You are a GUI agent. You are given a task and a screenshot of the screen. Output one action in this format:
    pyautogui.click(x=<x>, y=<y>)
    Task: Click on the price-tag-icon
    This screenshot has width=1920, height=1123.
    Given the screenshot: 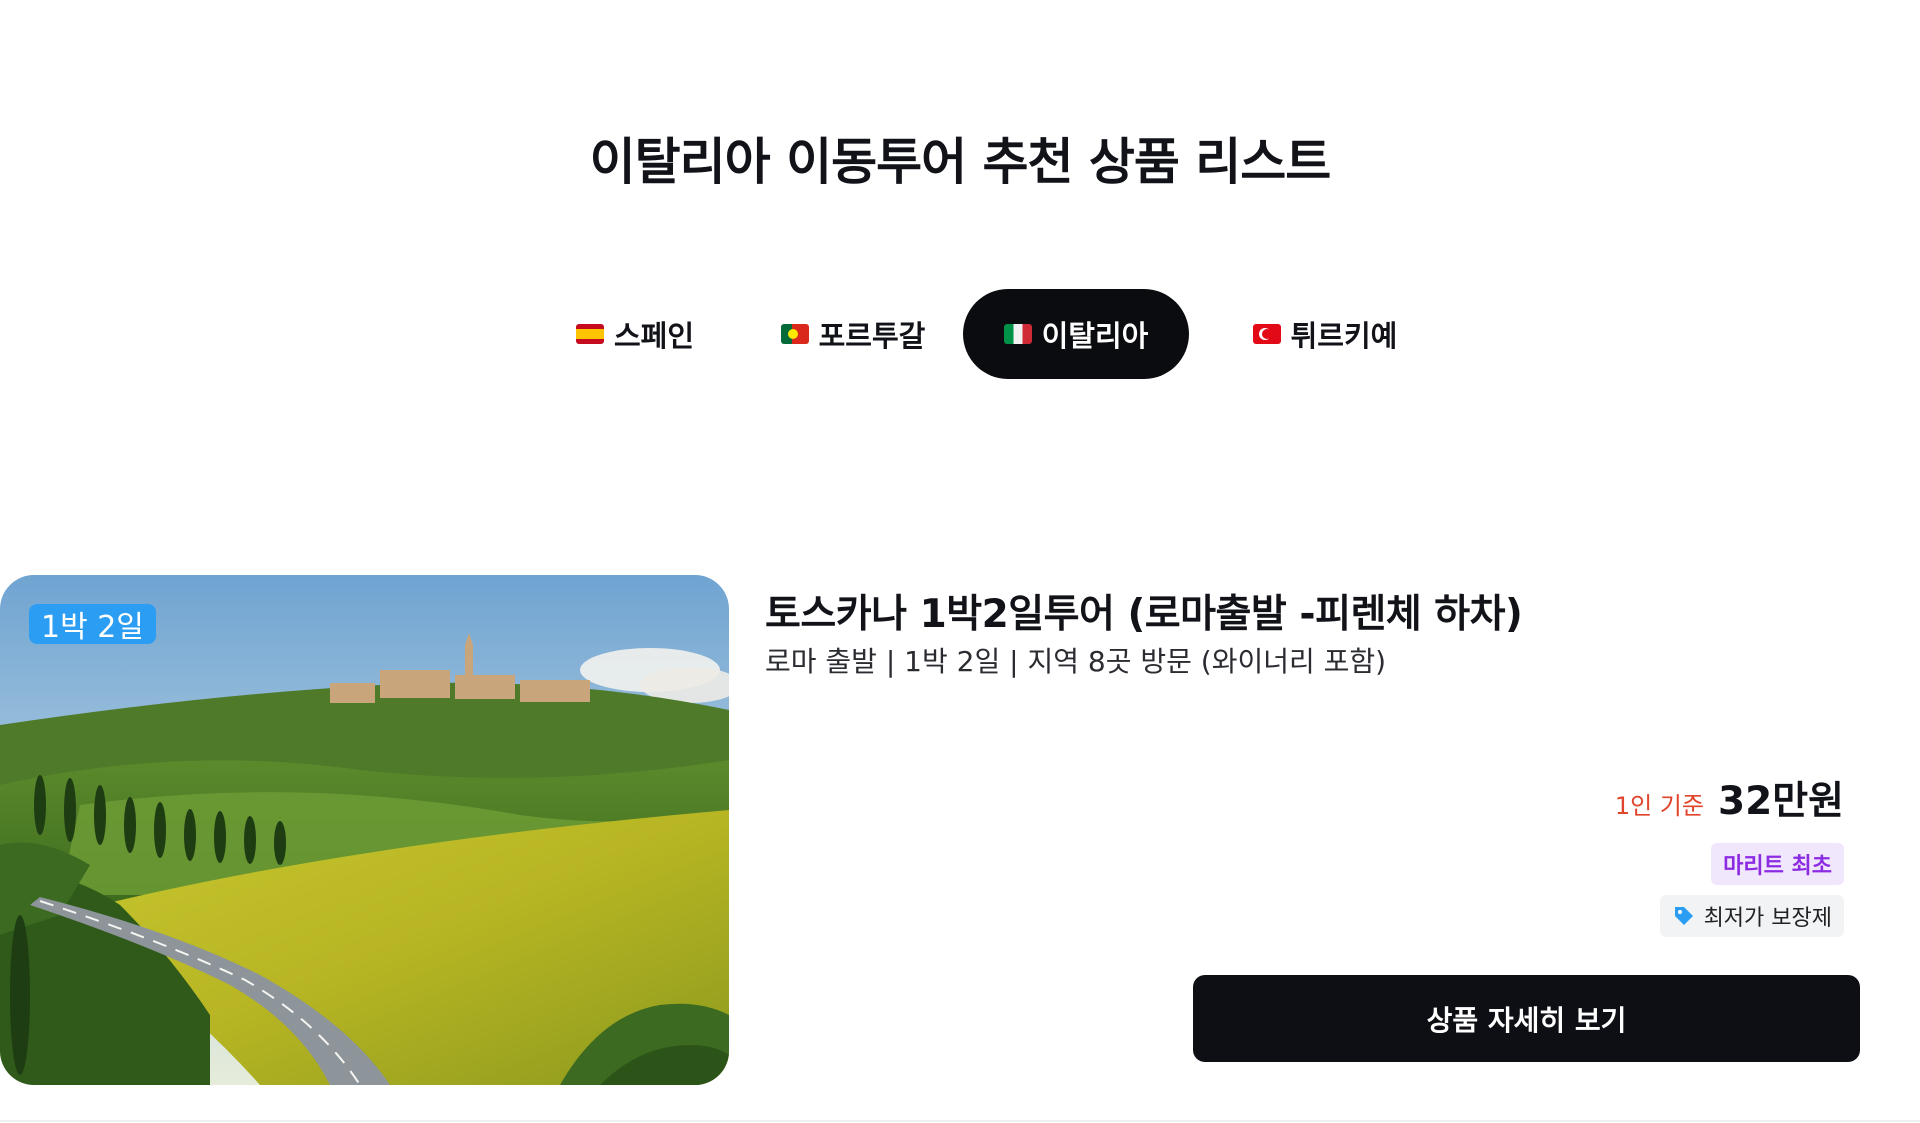 What is the action you would take?
    pyautogui.click(x=1683, y=916)
    